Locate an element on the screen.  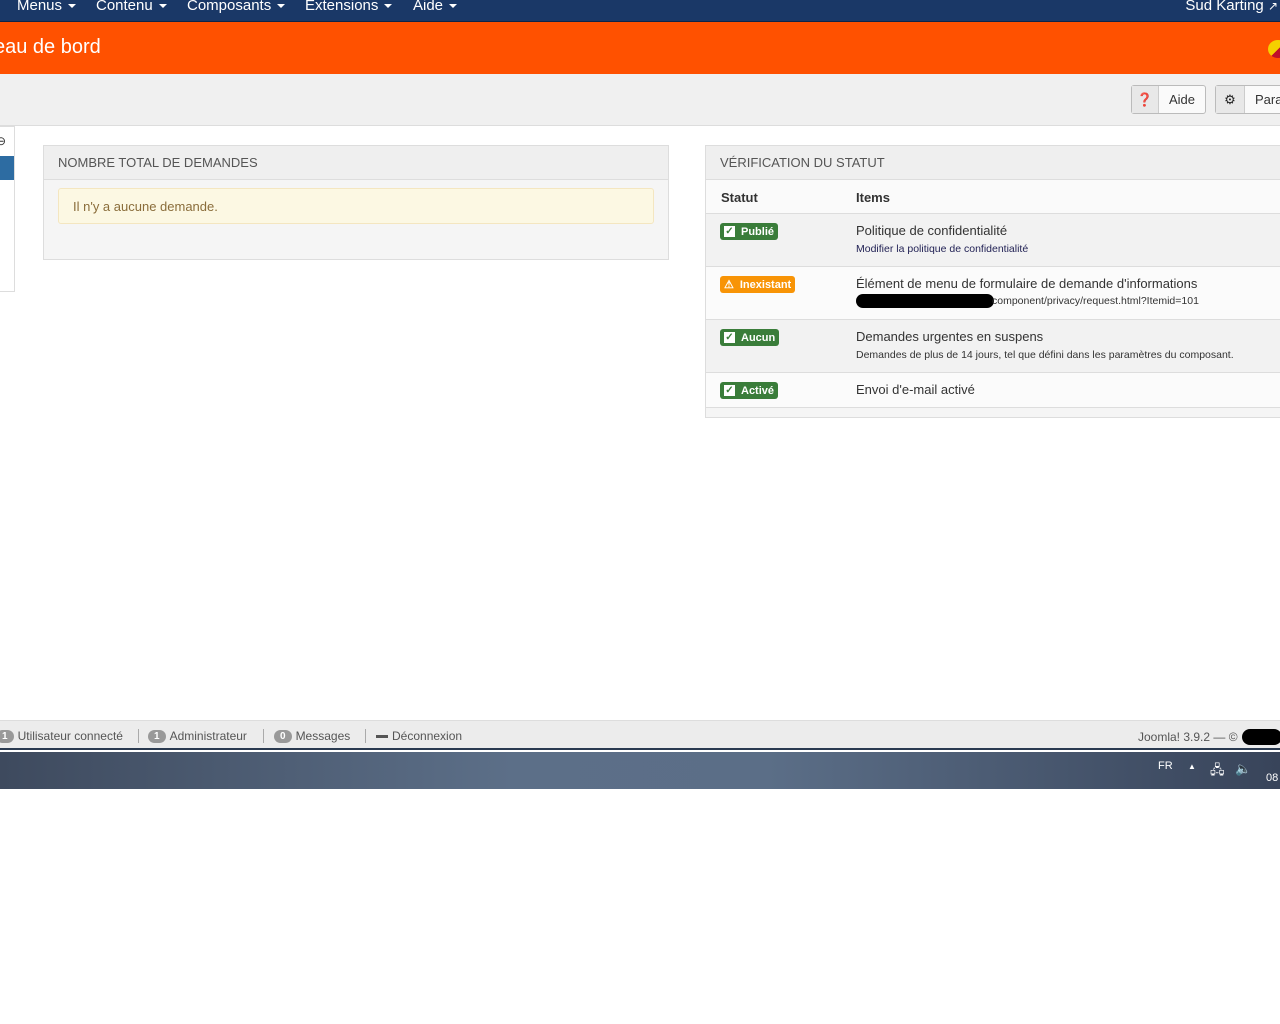
badge-label: Aucun is located at coordinates (758, 337).